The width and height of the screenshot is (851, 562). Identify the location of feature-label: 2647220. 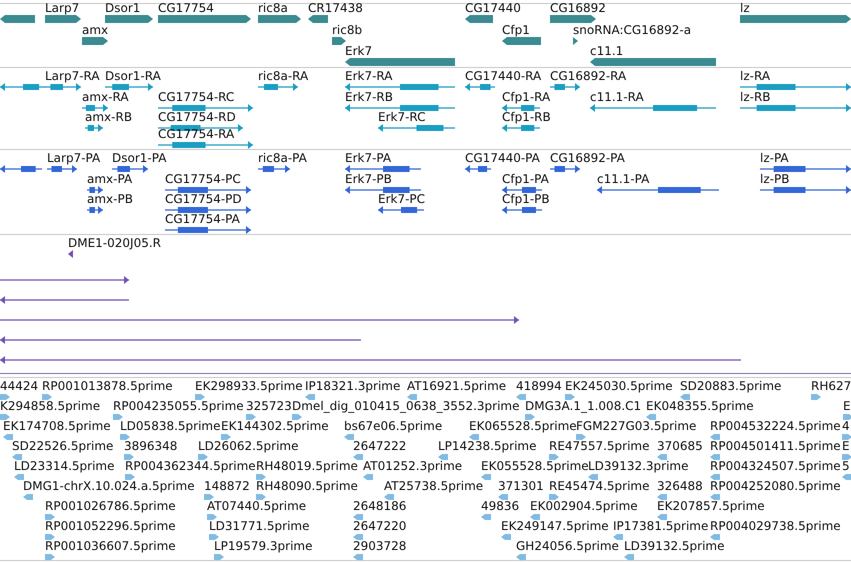
(379, 526).